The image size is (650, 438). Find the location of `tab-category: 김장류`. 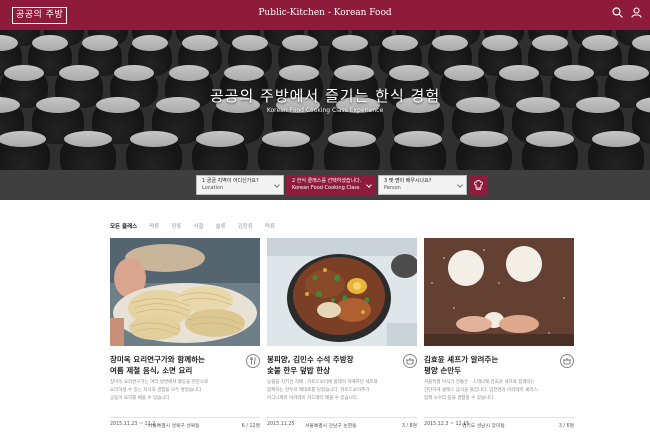

tab-category: 김장류 is located at coordinates (245, 226).